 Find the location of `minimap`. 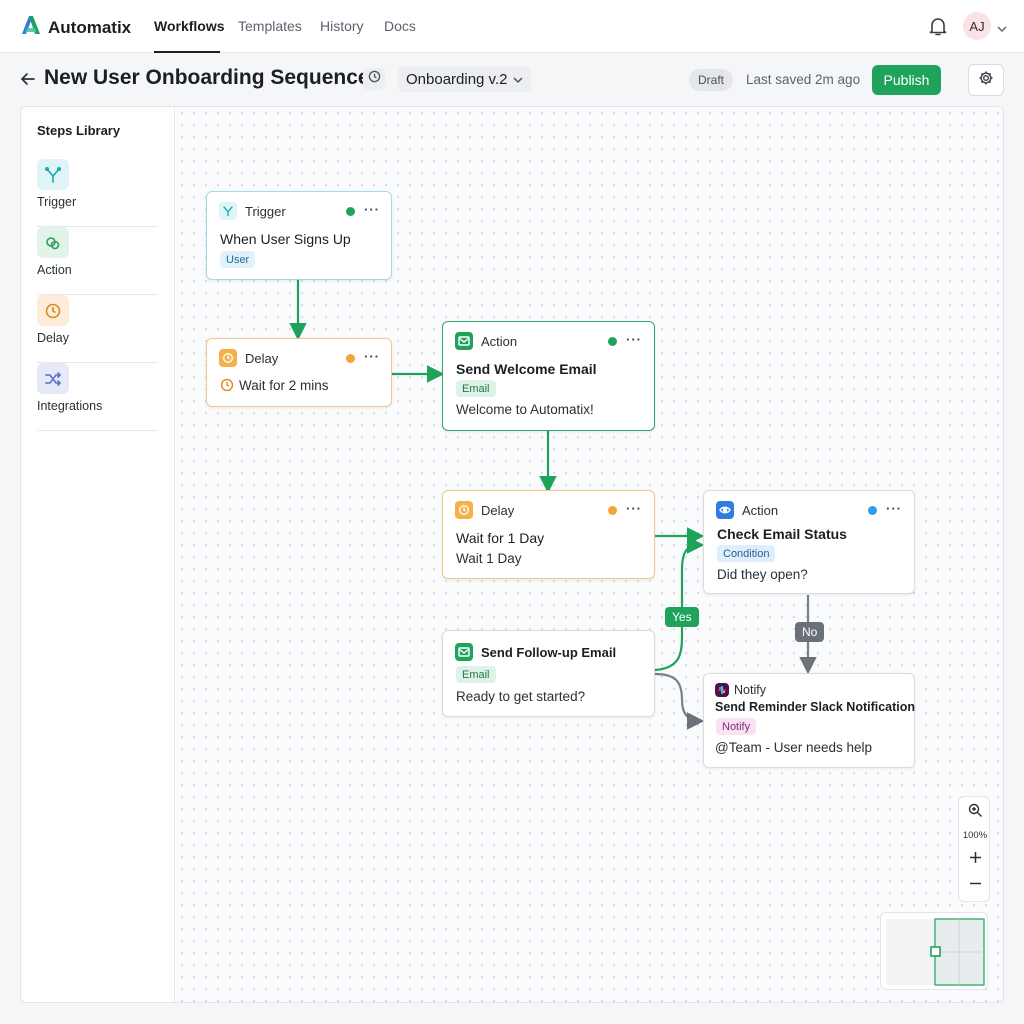

minimap is located at coordinates (934, 951).